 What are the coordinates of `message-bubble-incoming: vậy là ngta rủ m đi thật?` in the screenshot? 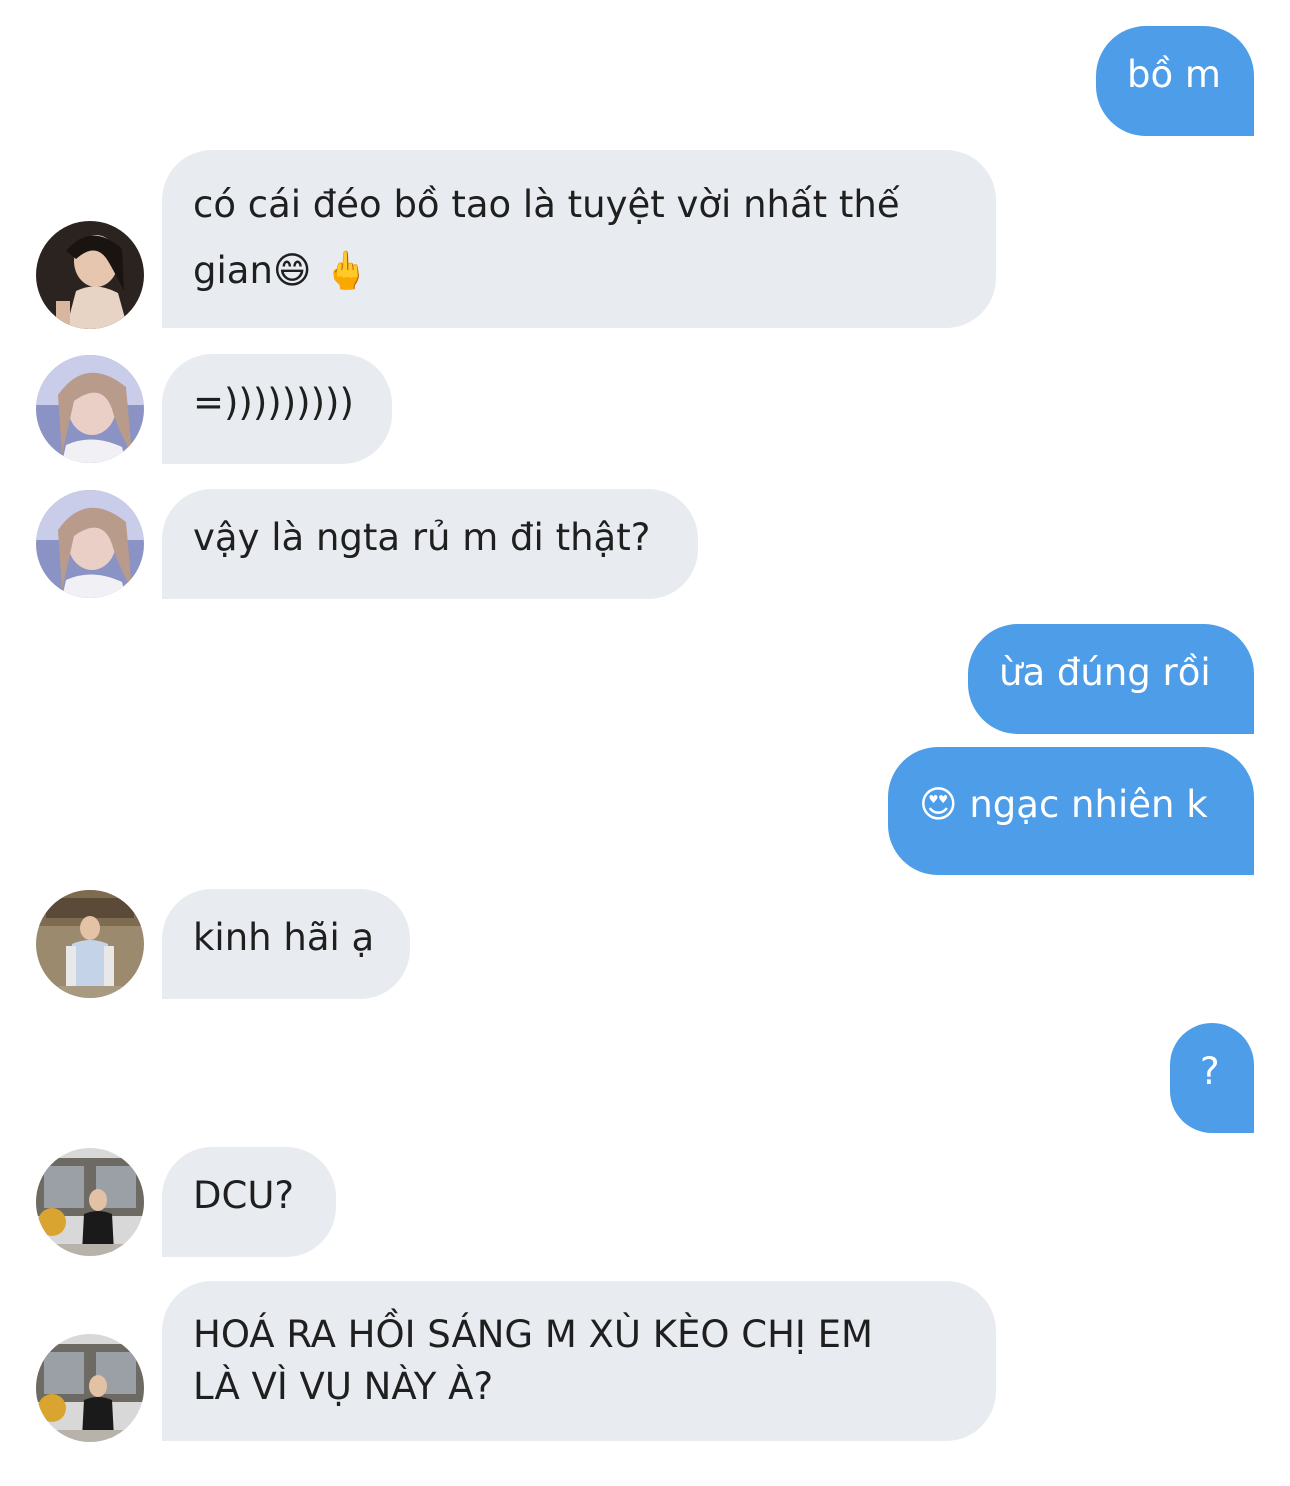 It's located at (430, 544).